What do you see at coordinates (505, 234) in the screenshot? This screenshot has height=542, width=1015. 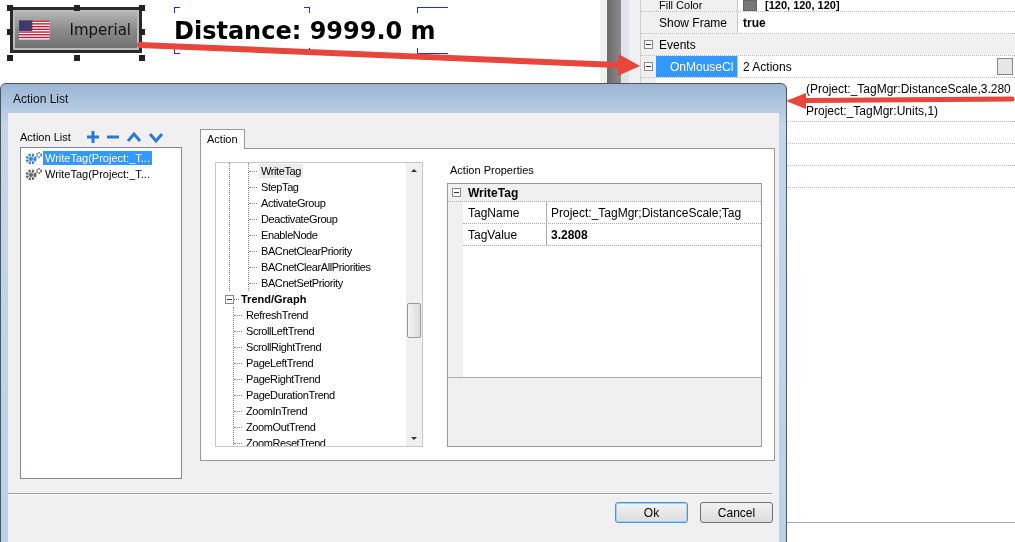 I see `property-name: TagValue` at bounding box center [505, 234].